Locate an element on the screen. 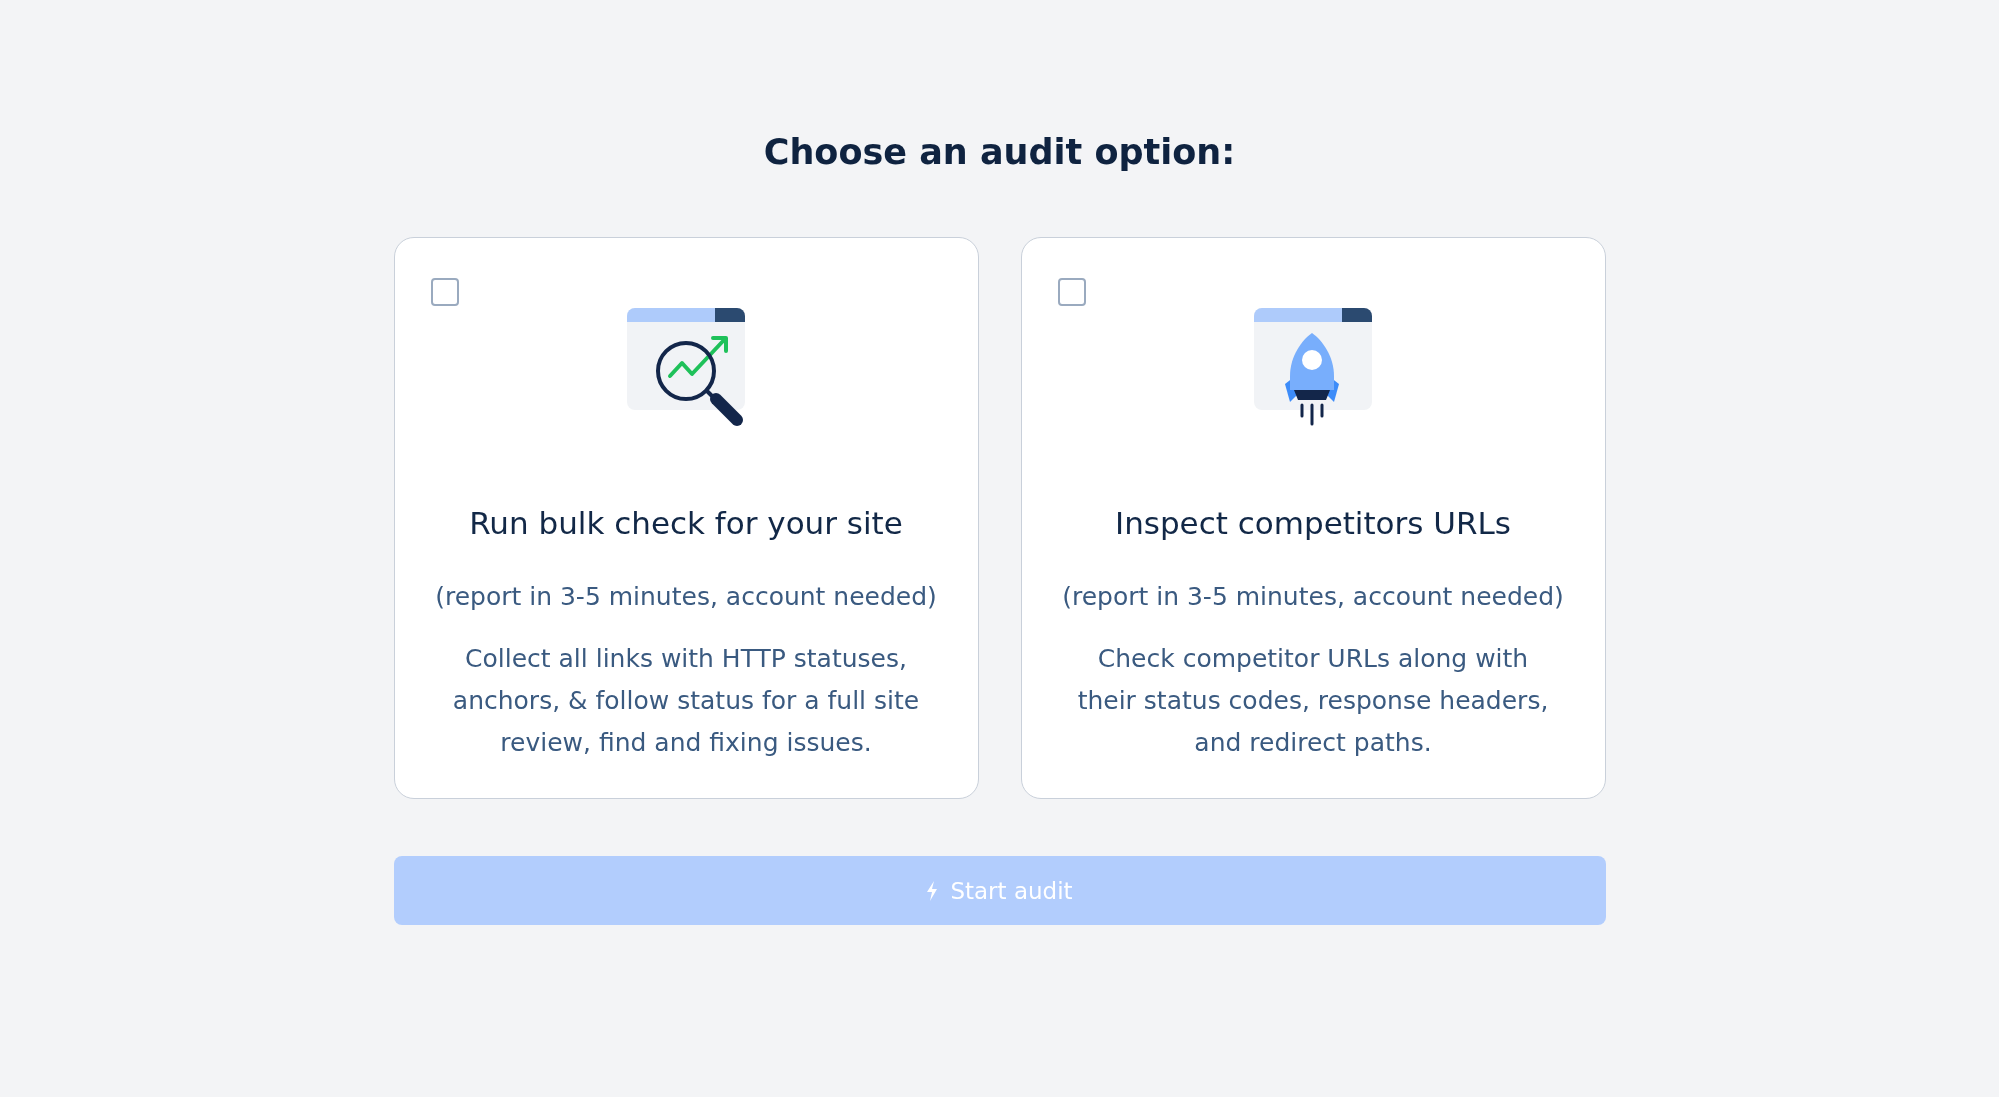  option-description: Collect all links with HTTP statuses, anchors, & follow status for a full site review, find and fixing issues. is located at coordinates (686, 701).